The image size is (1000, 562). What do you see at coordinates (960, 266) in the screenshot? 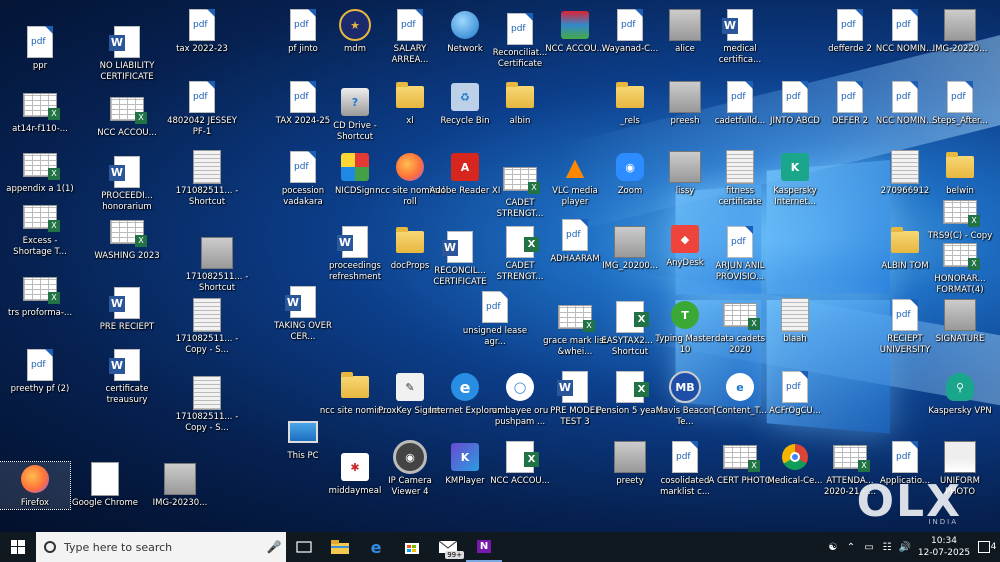
I see `desktop-icon: HONORAR... FORMAT(4)` at bounding box center [960, 266].